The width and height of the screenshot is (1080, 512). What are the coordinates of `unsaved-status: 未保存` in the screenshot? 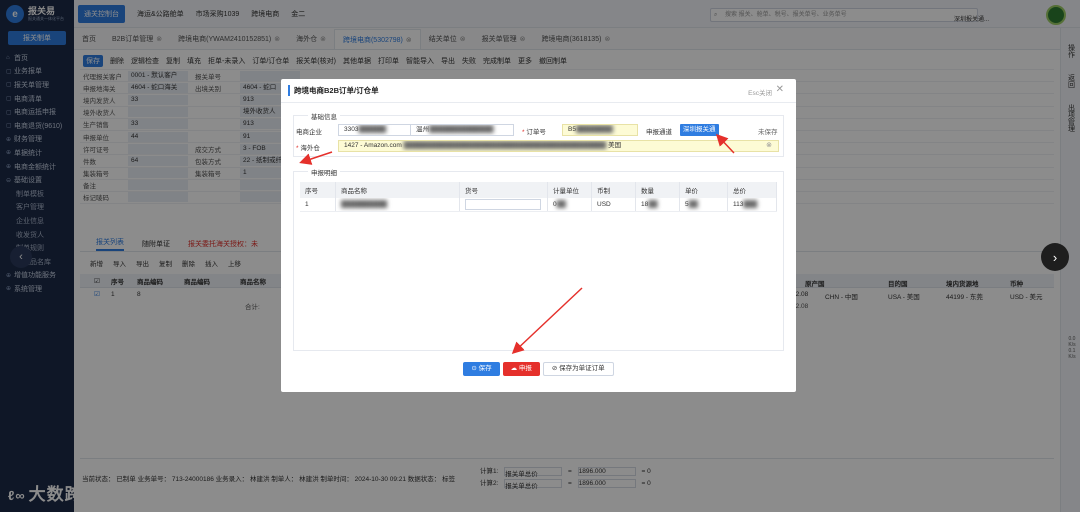 It's located at (768, 132).